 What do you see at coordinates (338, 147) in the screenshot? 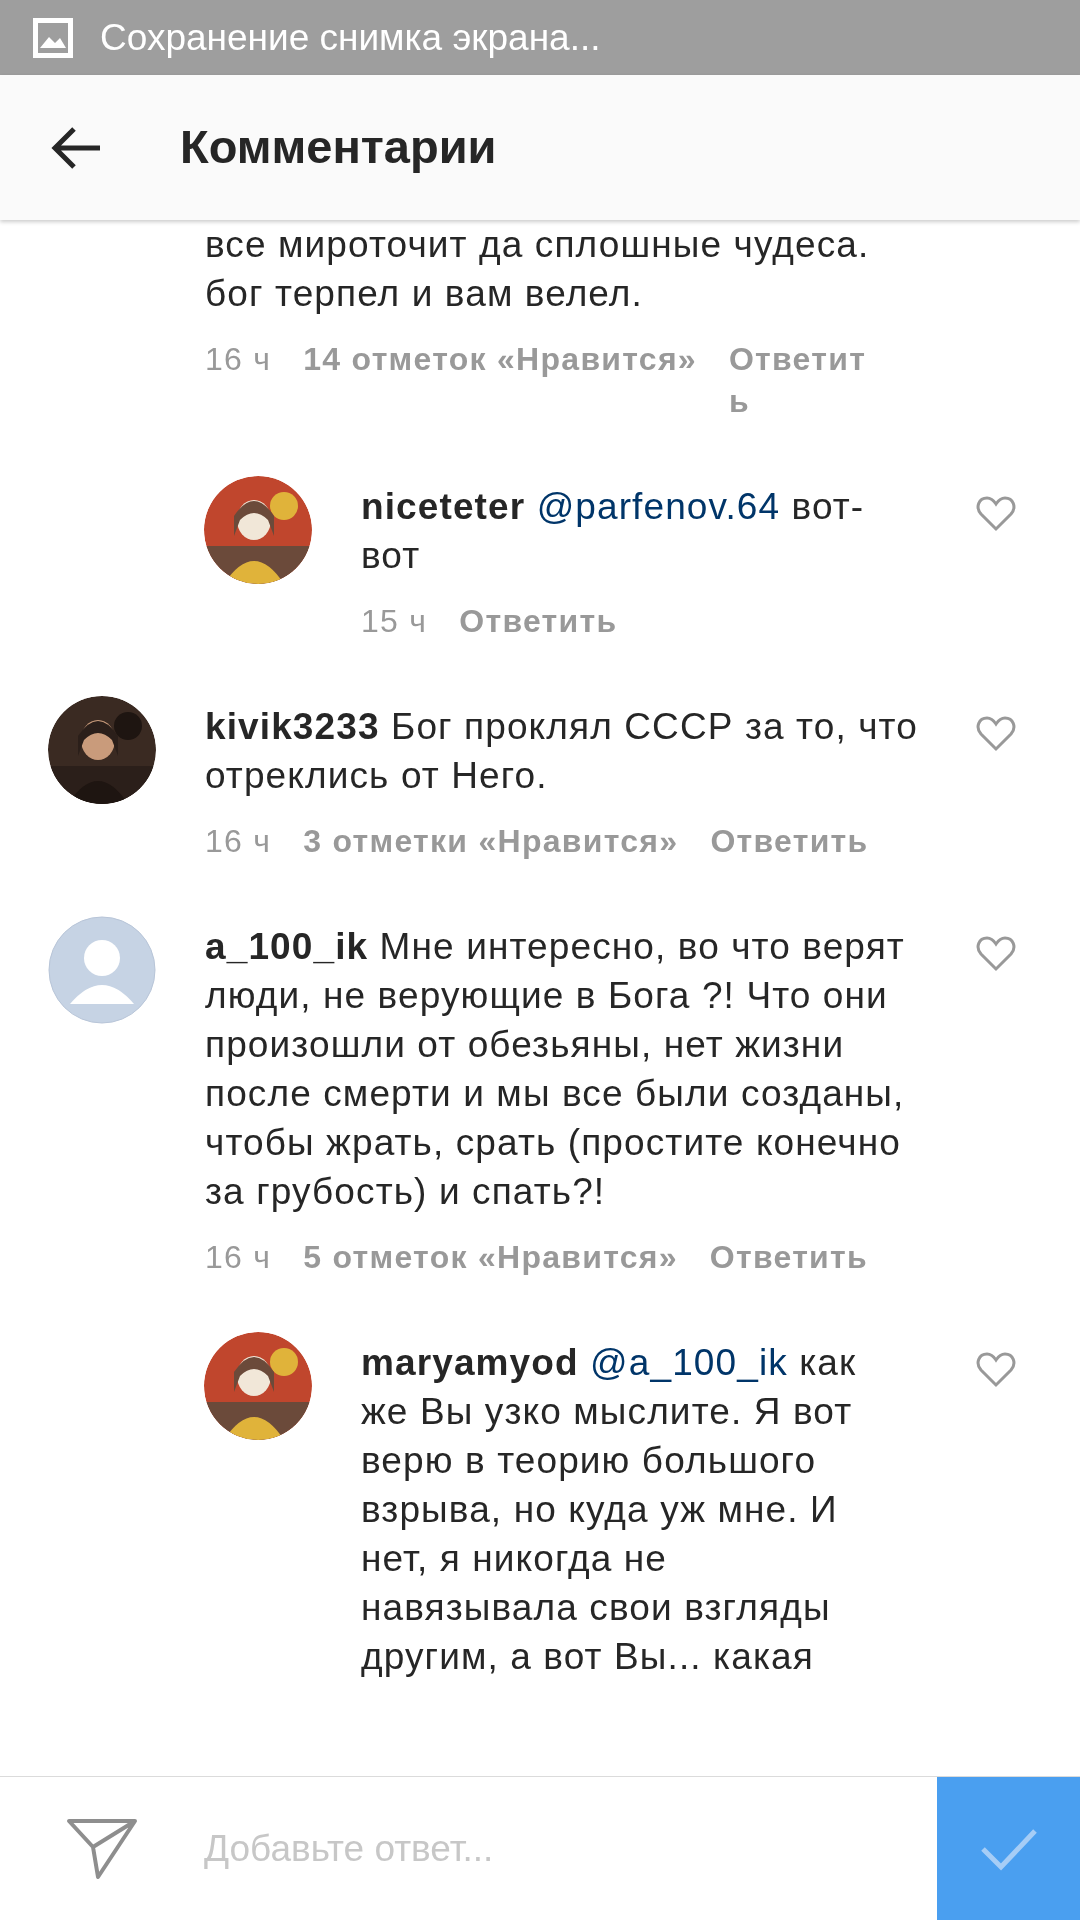
I see `page-title: Комментарии` at bounding box center [338, 147].